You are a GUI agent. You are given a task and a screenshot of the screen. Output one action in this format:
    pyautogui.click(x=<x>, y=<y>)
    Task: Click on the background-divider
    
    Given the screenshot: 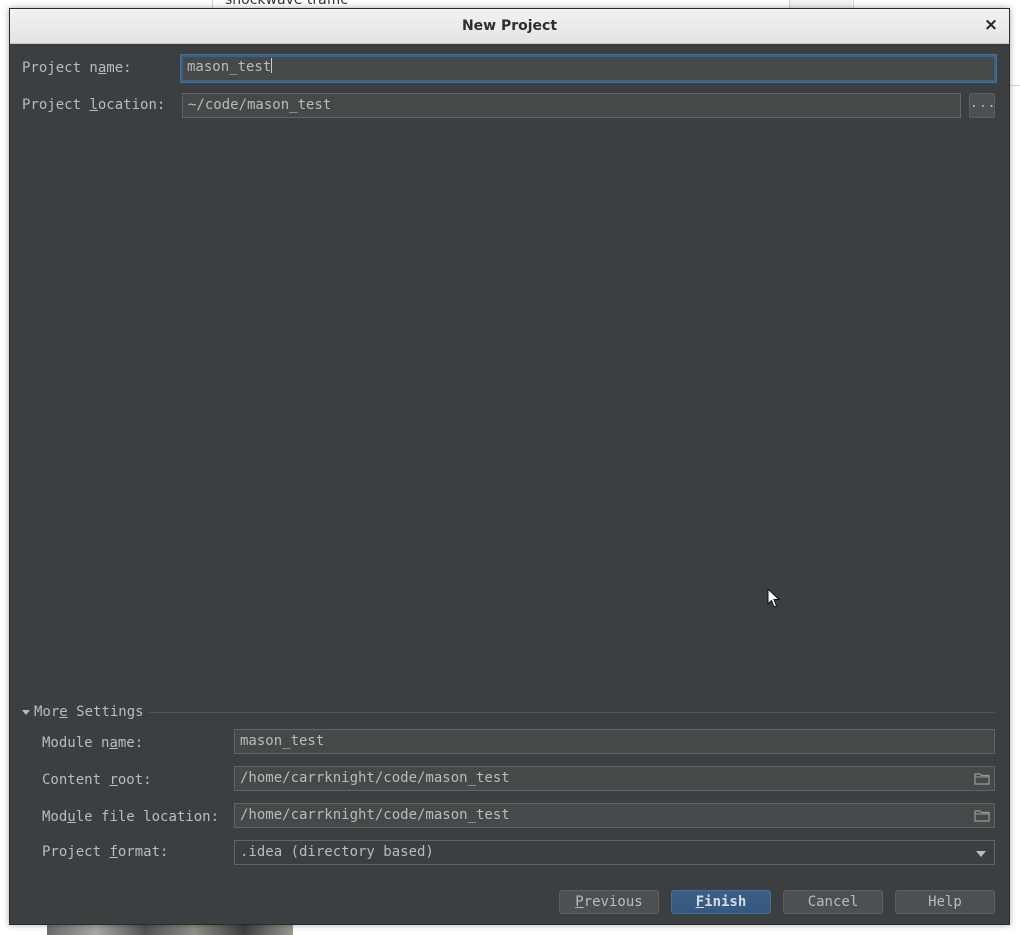 What is the action you would take?
    pyautogui.click(x=1015, y=85)
    